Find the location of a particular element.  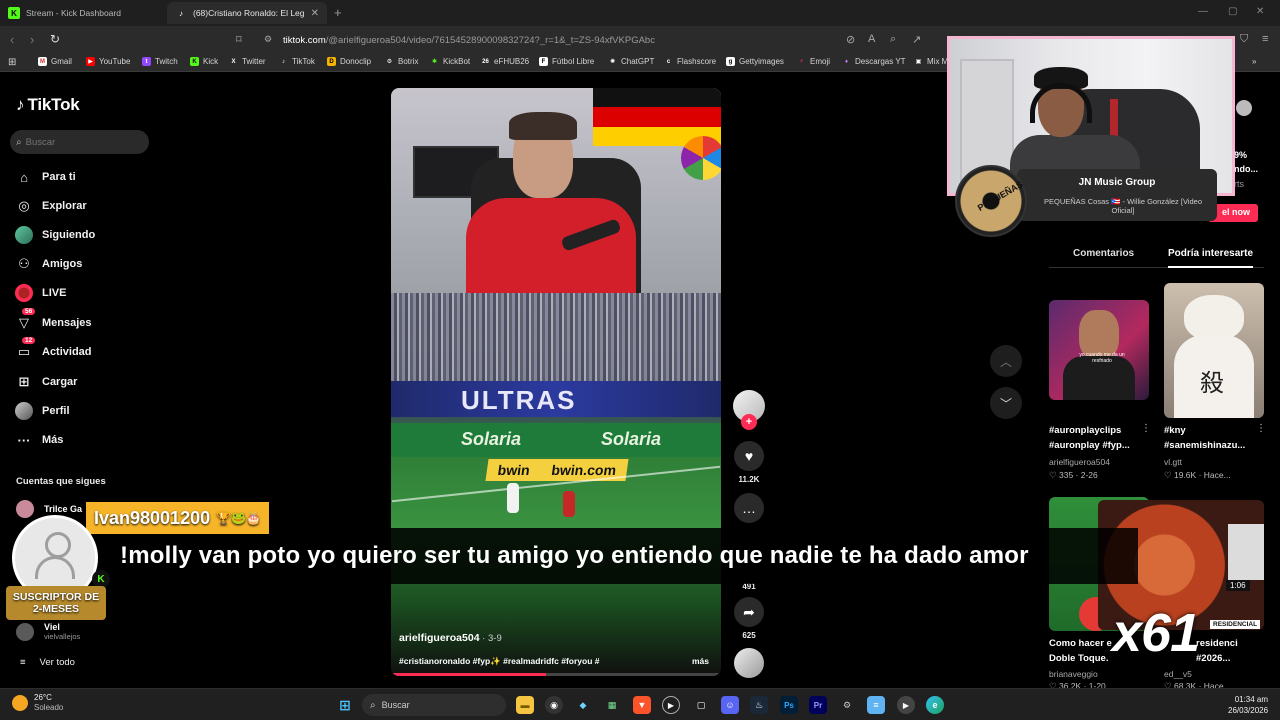

bookmark-efhub: 26 eFHUB26 is located at coordinates (505, 61).